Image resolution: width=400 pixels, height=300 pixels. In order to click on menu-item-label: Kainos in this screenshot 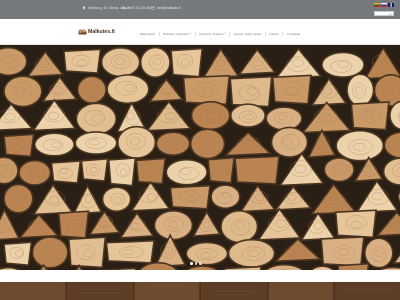, I will do `click(274, 34)`.